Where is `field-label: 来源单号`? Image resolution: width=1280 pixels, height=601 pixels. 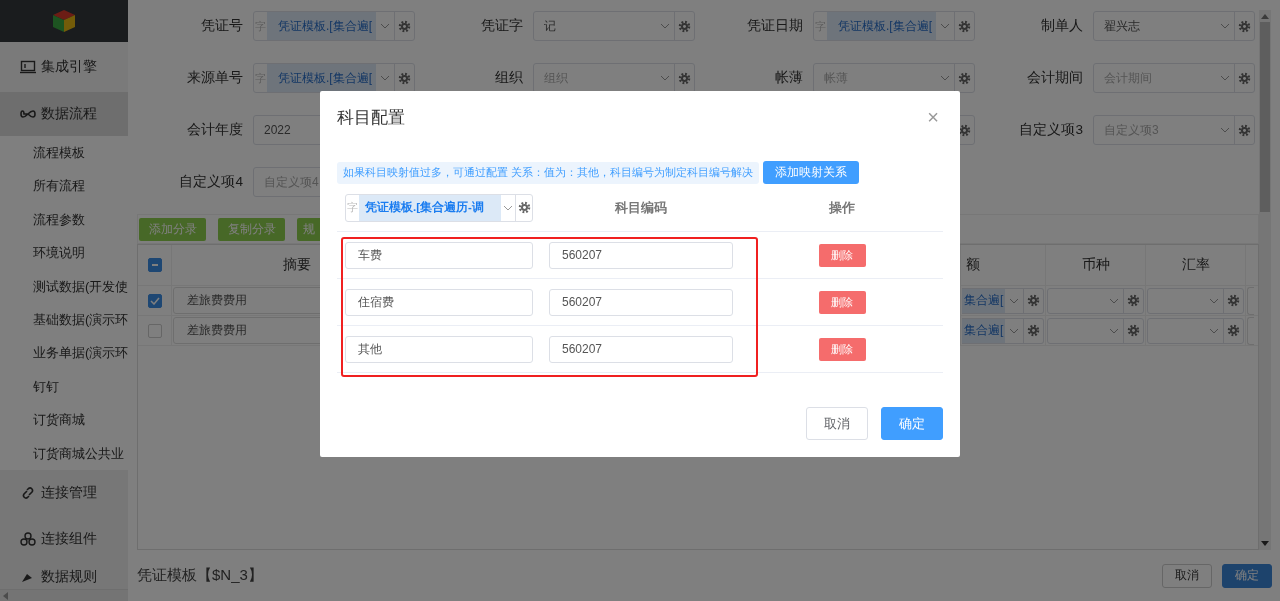 field-label: 来源单号 is located at coordinates (215, 78).